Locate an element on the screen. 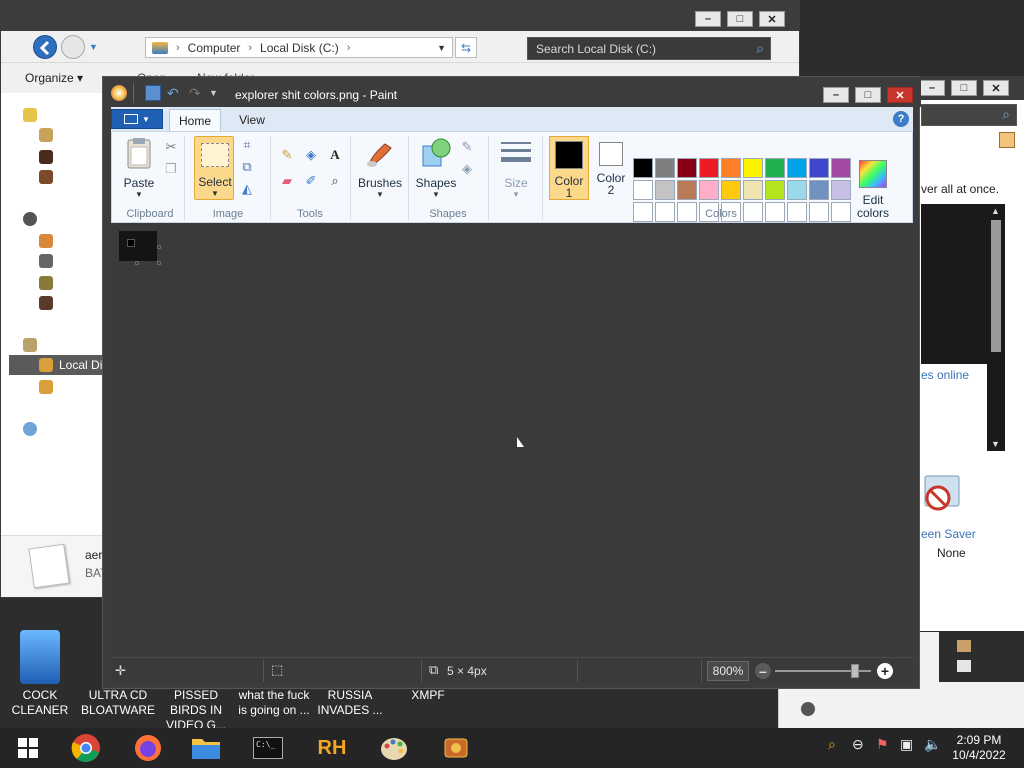  redo-icon: ↷ is located at coordinates (197, 93).